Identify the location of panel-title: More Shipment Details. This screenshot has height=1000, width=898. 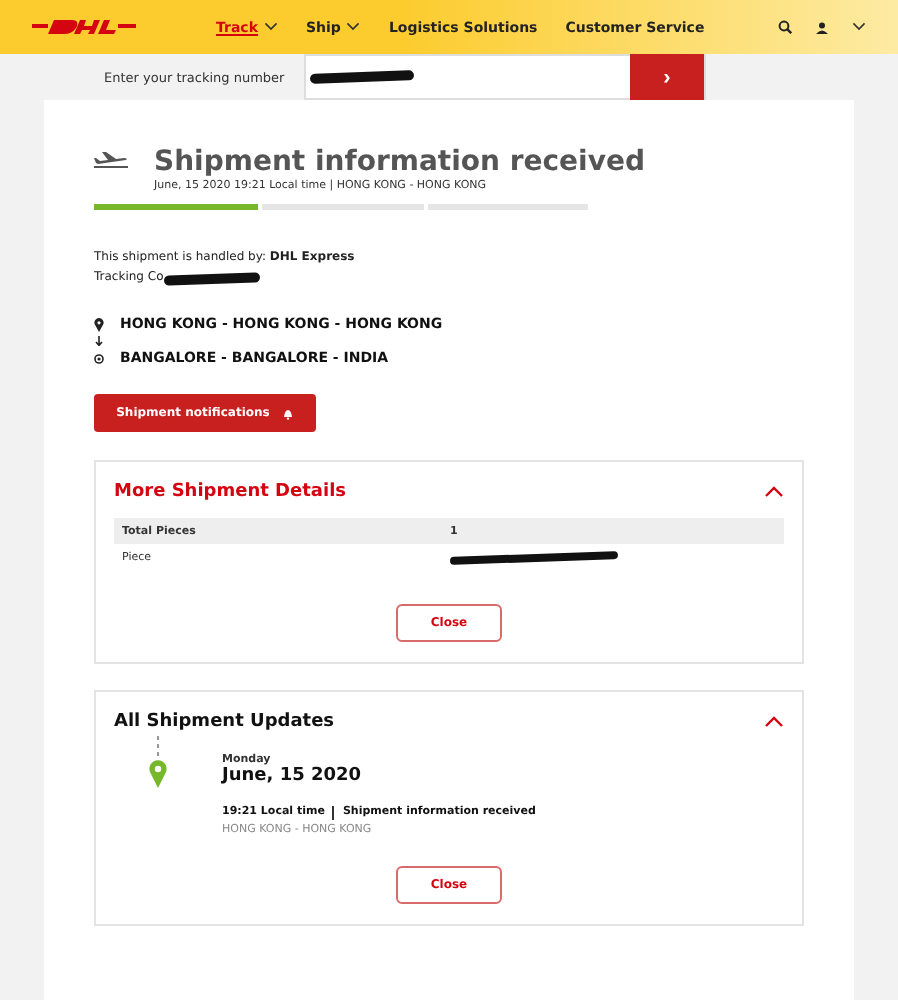
(230, 492).